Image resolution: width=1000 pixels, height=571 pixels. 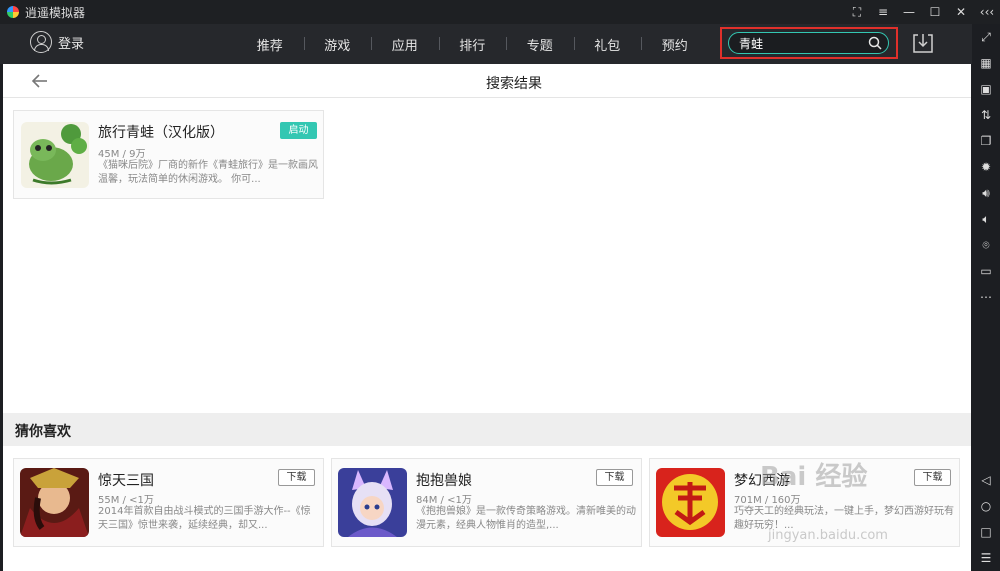 I want to click on app-name: 抱抱兽娘, so click(x=444, y=481).